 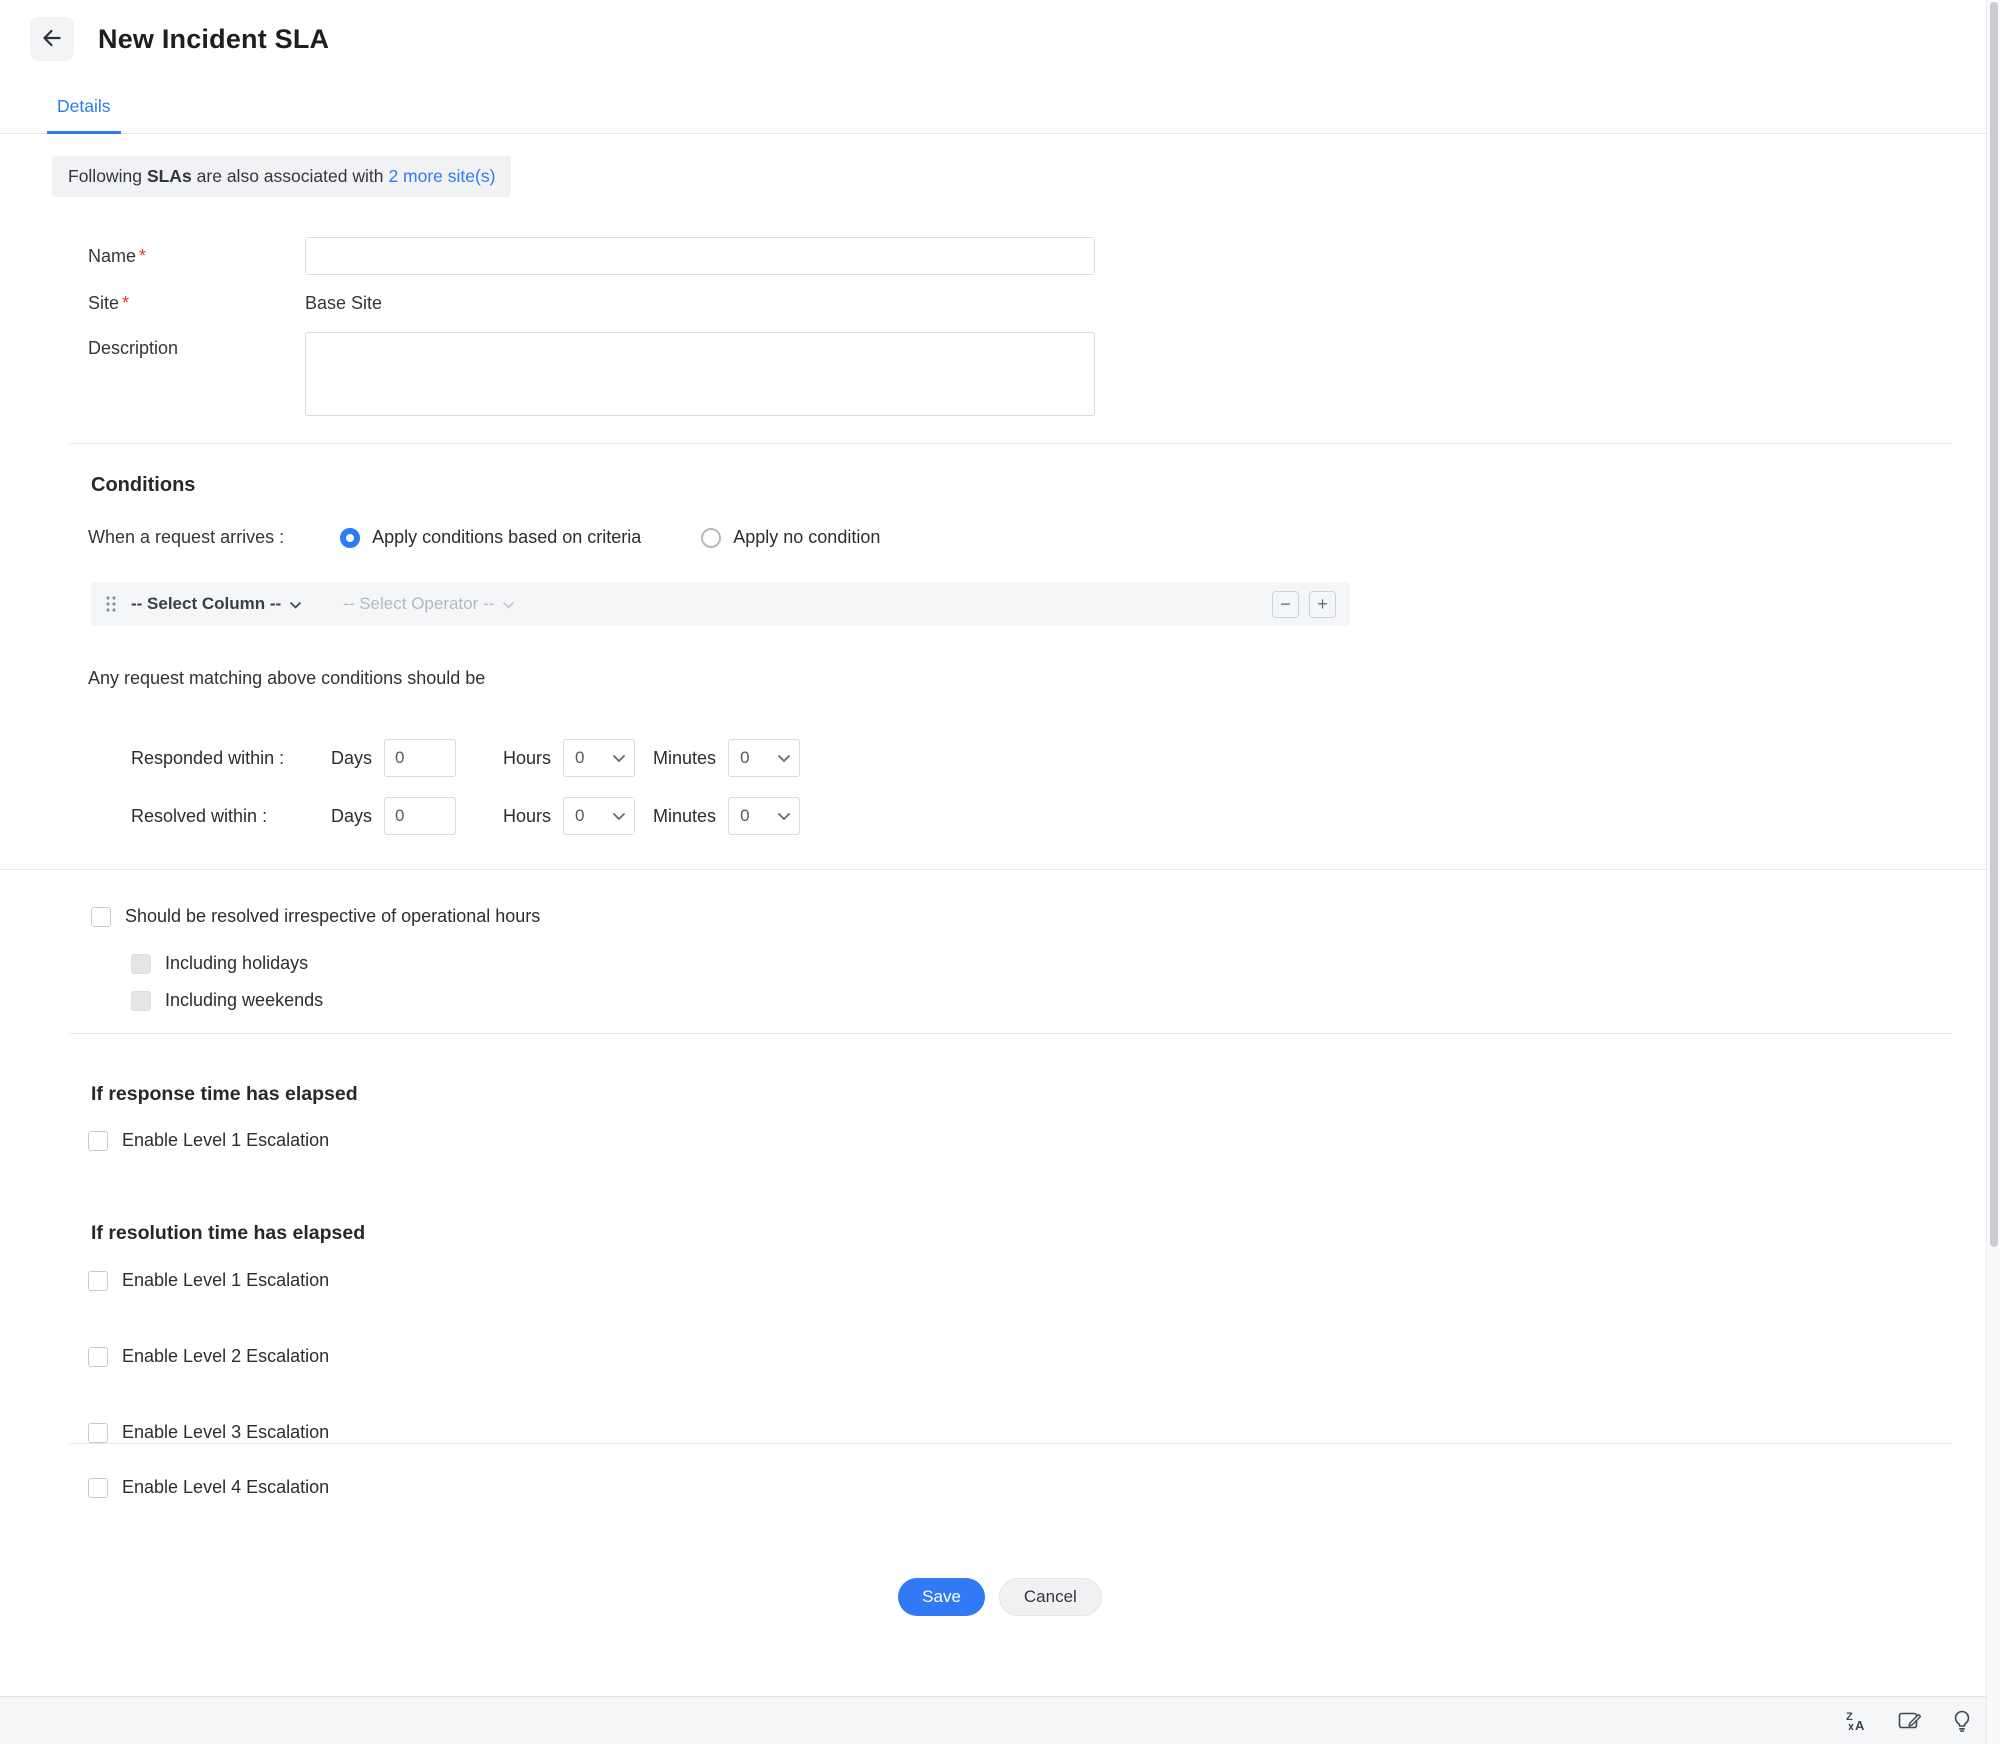 I want to click on vertical-scrollbar-track, so click(x=1993, y=872).